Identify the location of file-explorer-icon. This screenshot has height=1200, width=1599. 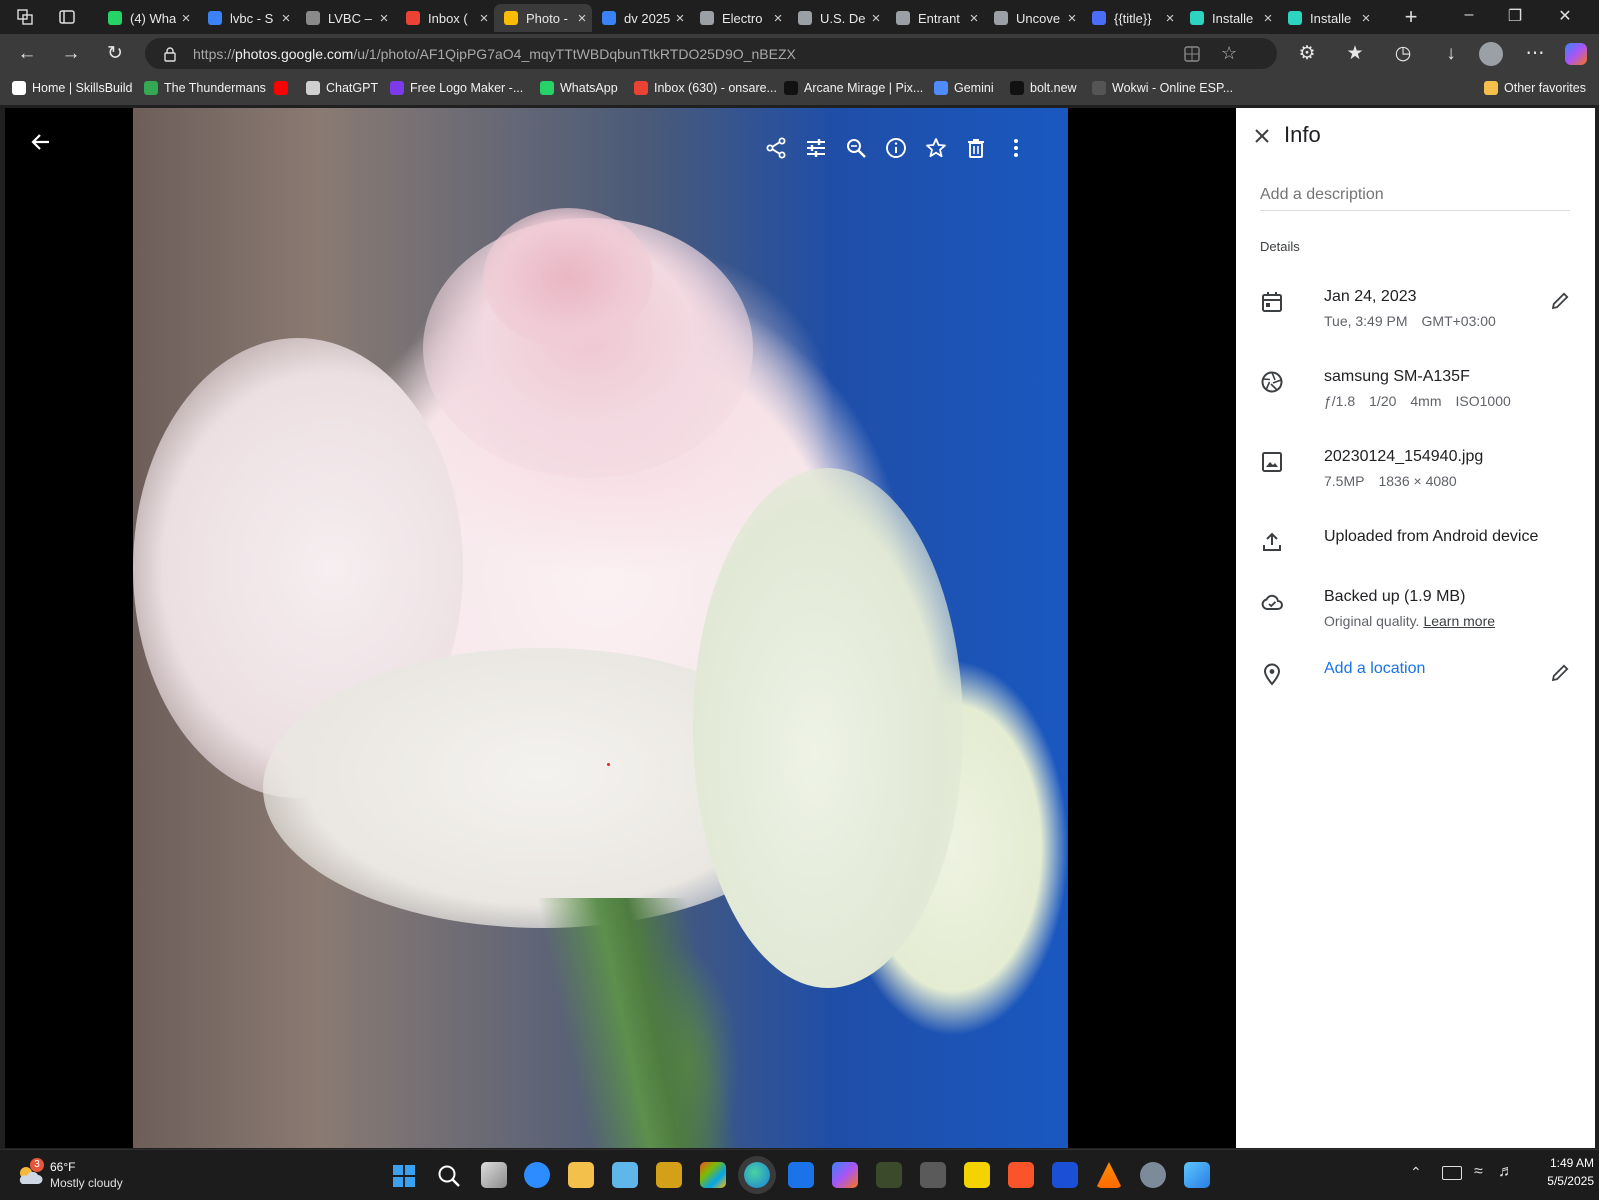
(581, 1175).